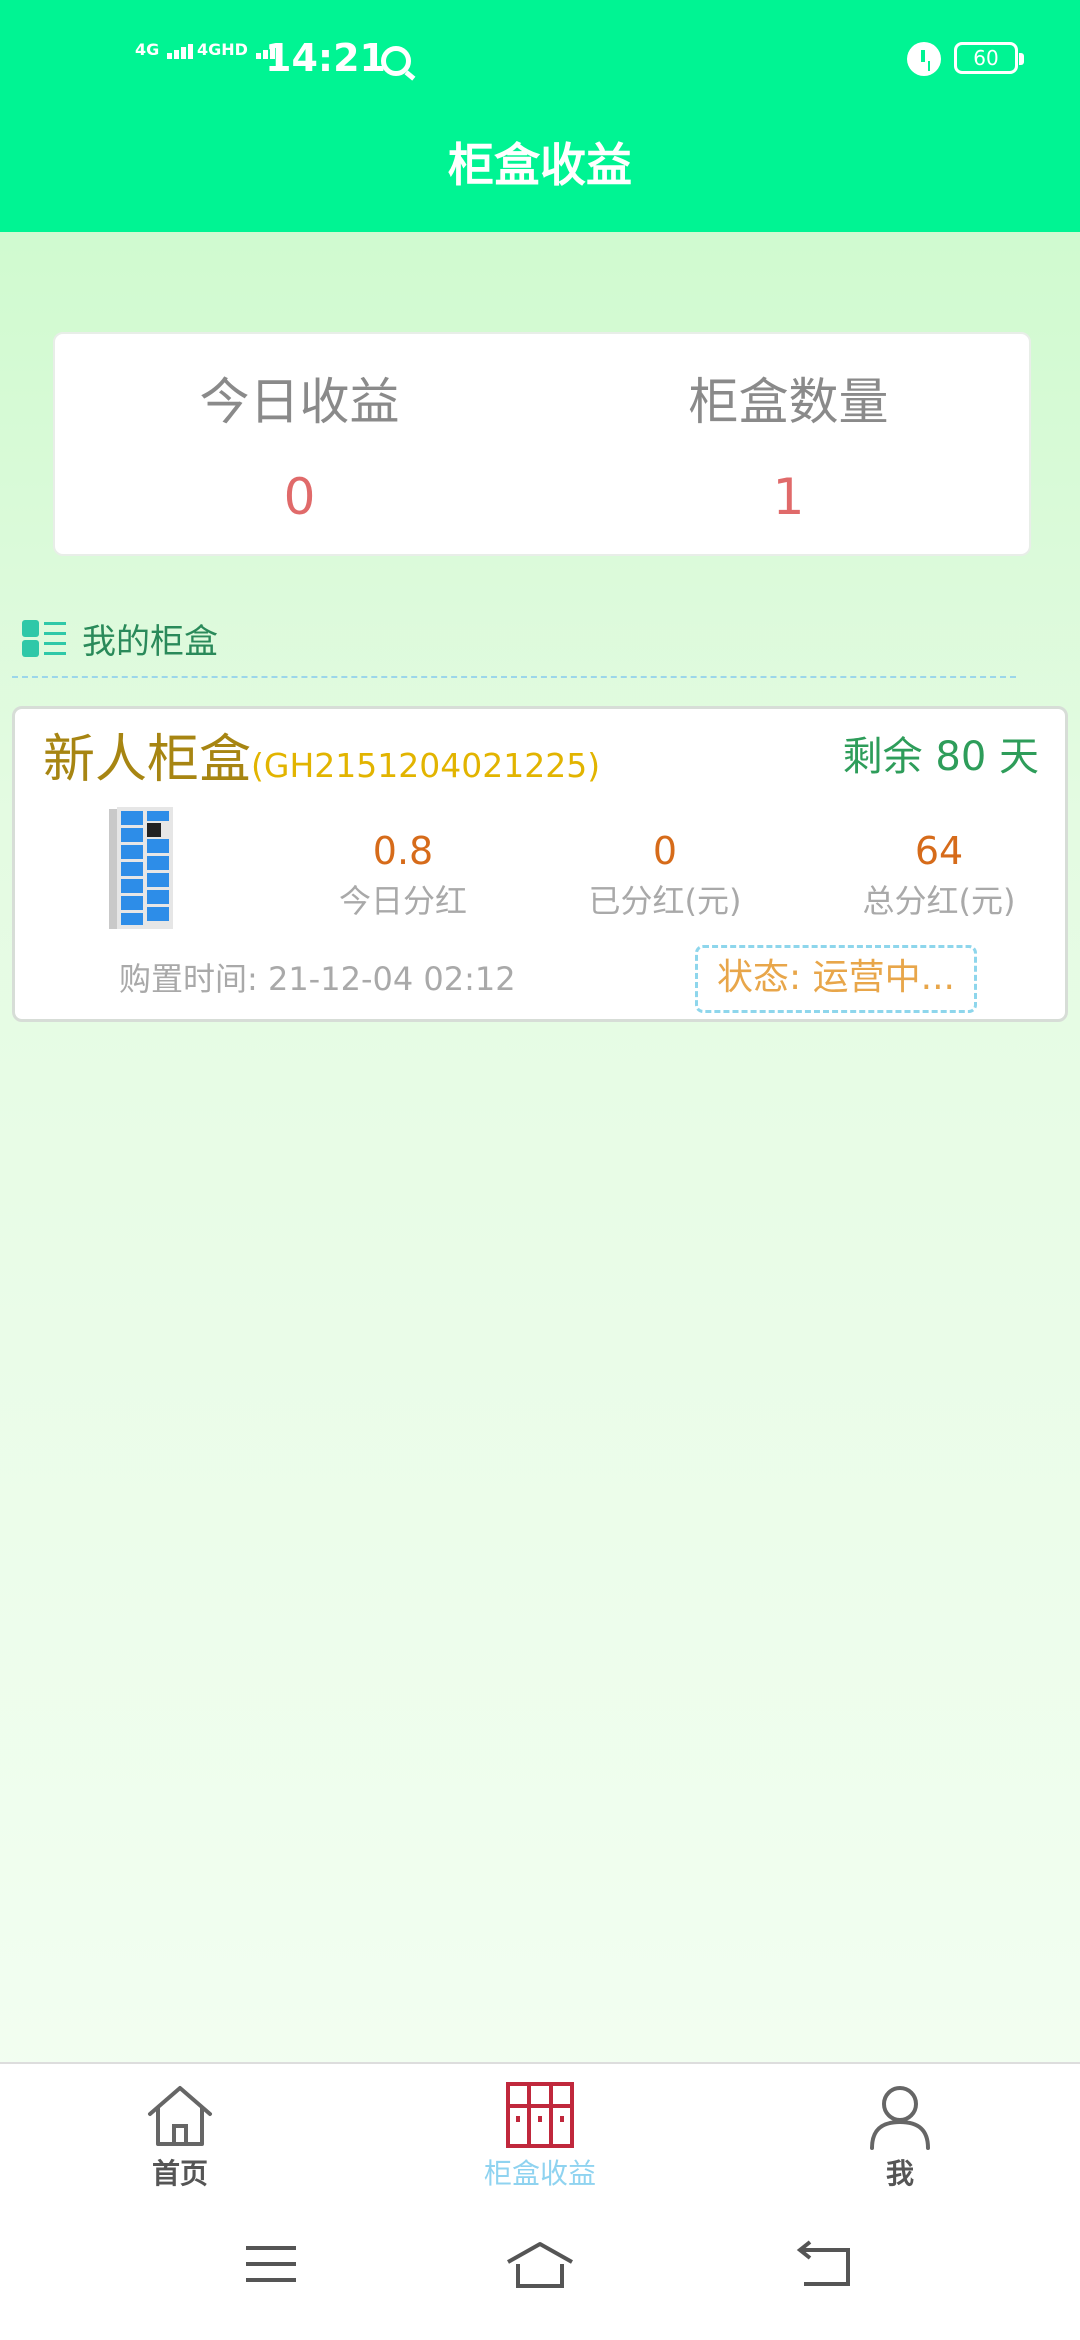 This screenshot has width=1080, height=2340. Describe the element at coordinates (180, 2116) in the screenshot. I see `home-icon` at that location.